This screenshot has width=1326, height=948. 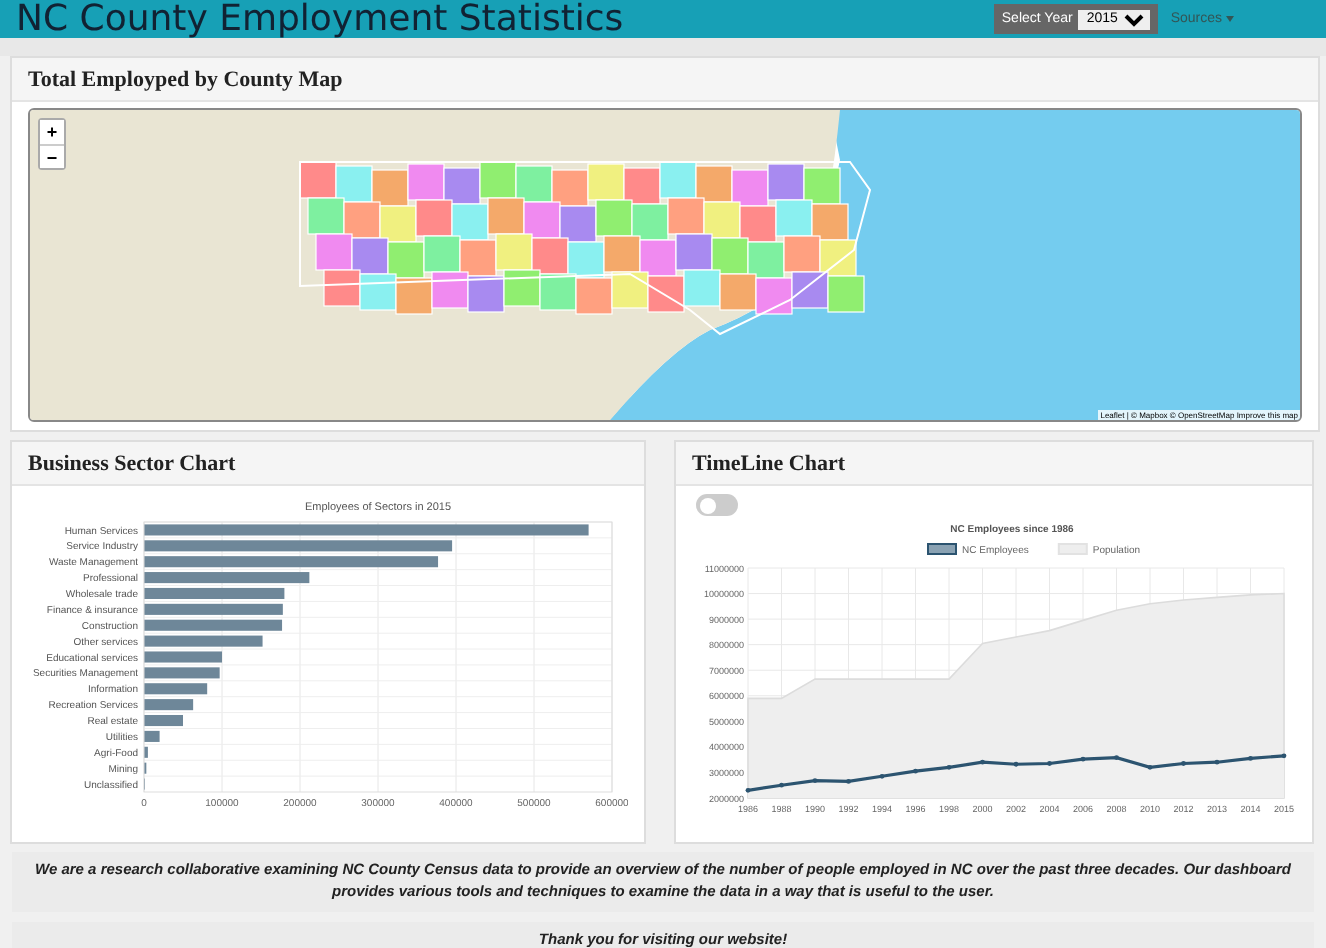 I want to click on panel-title: Business Sector Chart, so click(x=132, y=463).